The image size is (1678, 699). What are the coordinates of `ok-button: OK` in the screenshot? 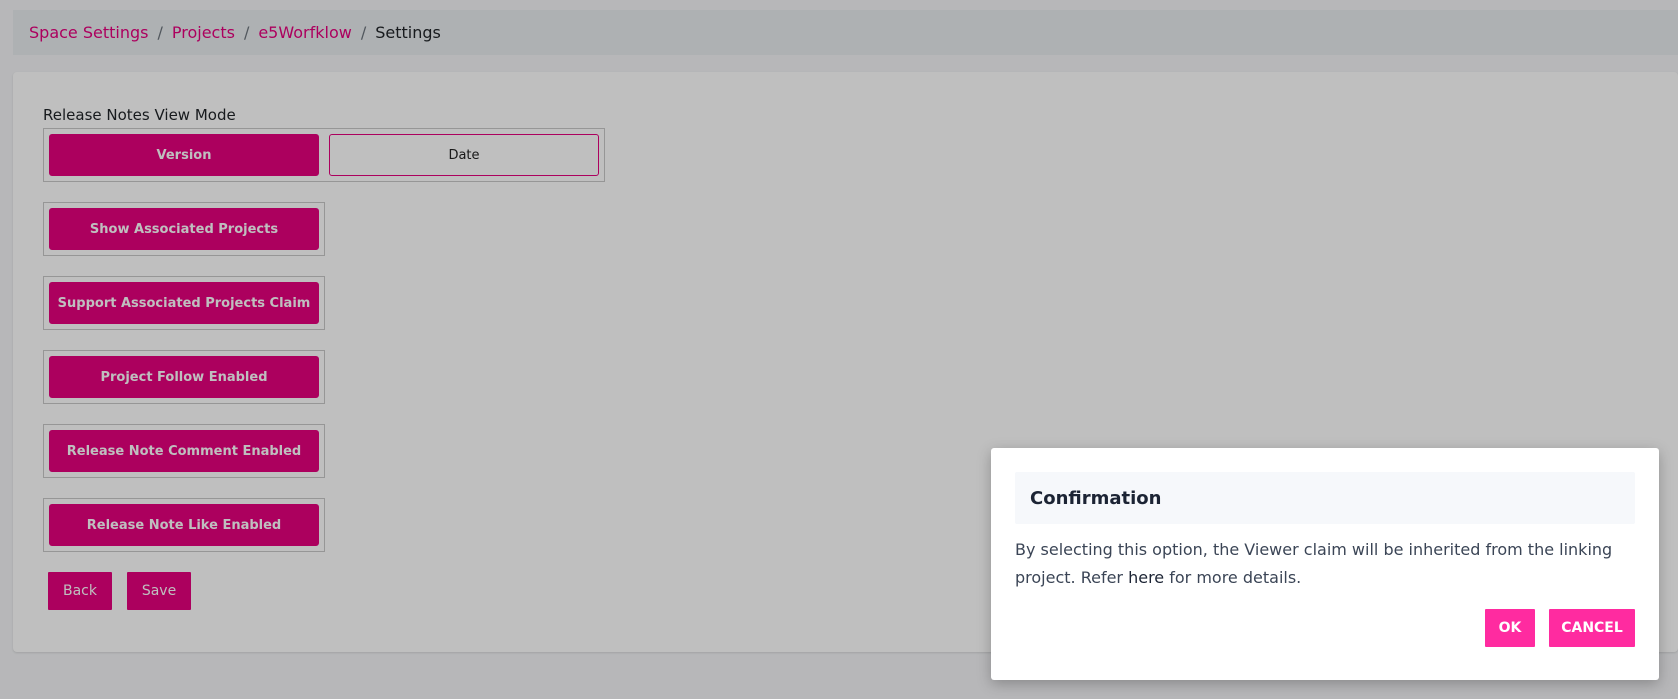 It's located at (1510, 628).